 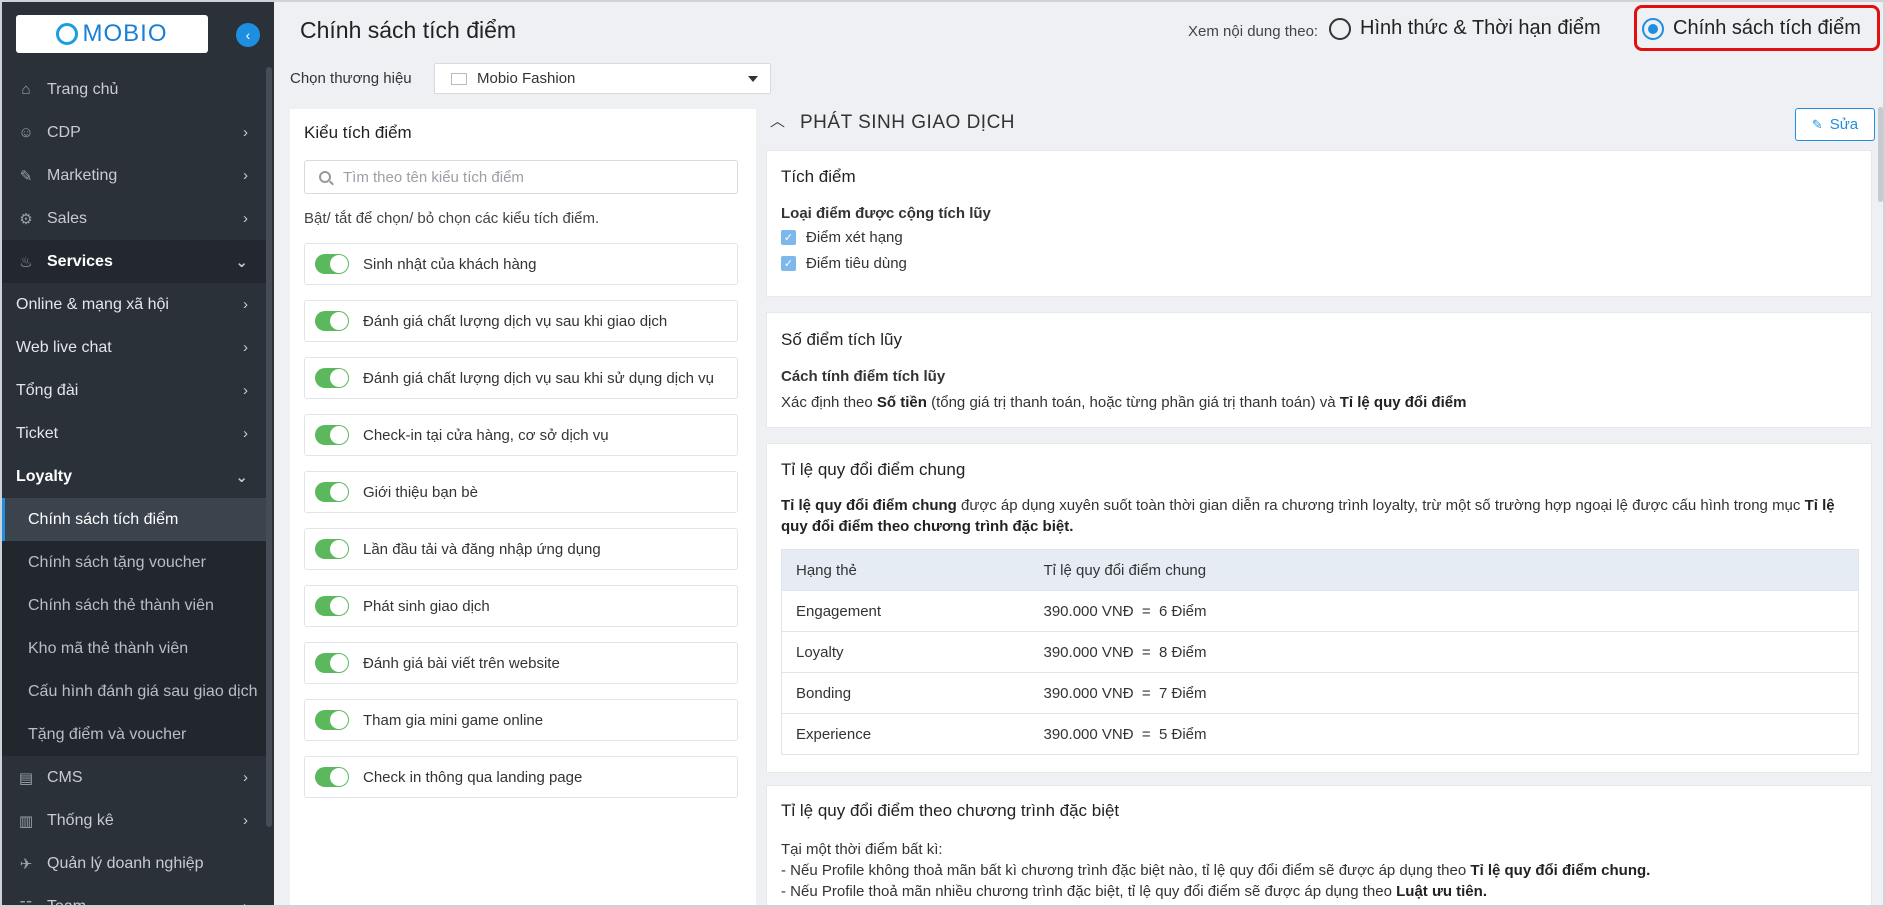 What do you see at coordinates (521, 720) in the screenshot?
I see `list-item: Tham gia mini game online` at bounding box center [521, 720].